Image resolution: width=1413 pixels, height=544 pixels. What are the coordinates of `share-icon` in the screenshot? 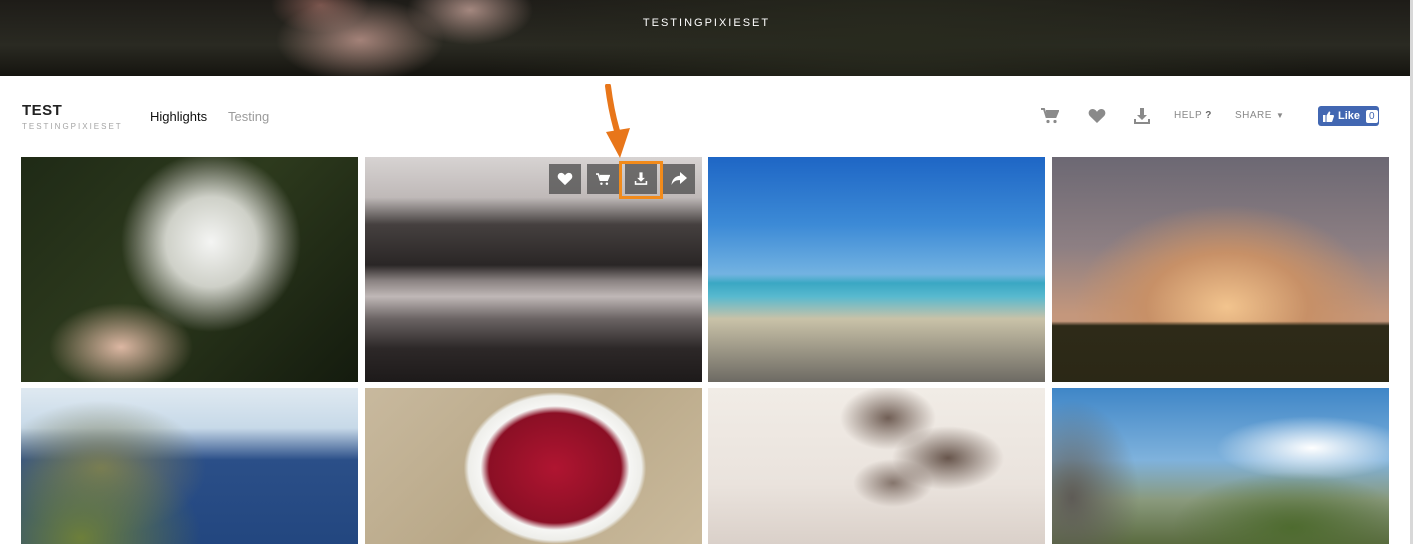 It's located at (679, 178).